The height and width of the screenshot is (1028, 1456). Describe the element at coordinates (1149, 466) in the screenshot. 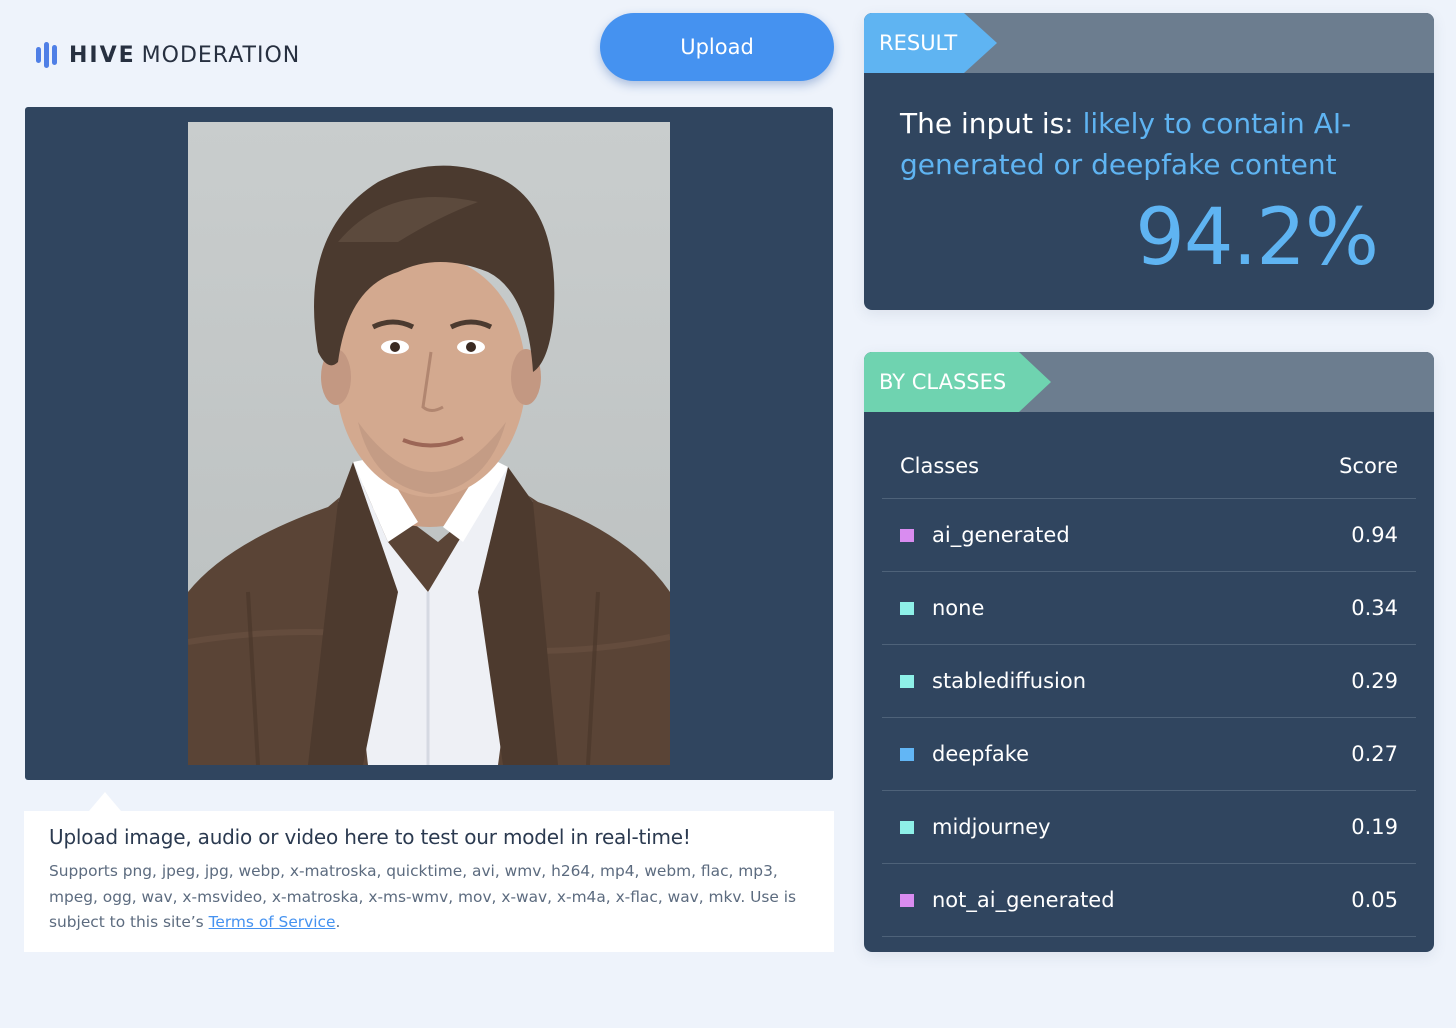

I see `classes-table-header: Classes Score` at that location.